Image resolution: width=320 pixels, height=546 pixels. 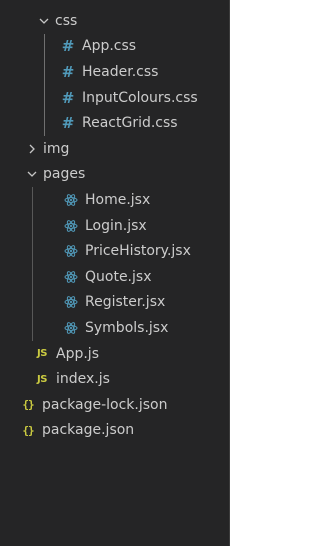 What do you see at coordinates (64, 174) in the screenshot?
I see `folder-label: pages` at bounding box center [64, 174].